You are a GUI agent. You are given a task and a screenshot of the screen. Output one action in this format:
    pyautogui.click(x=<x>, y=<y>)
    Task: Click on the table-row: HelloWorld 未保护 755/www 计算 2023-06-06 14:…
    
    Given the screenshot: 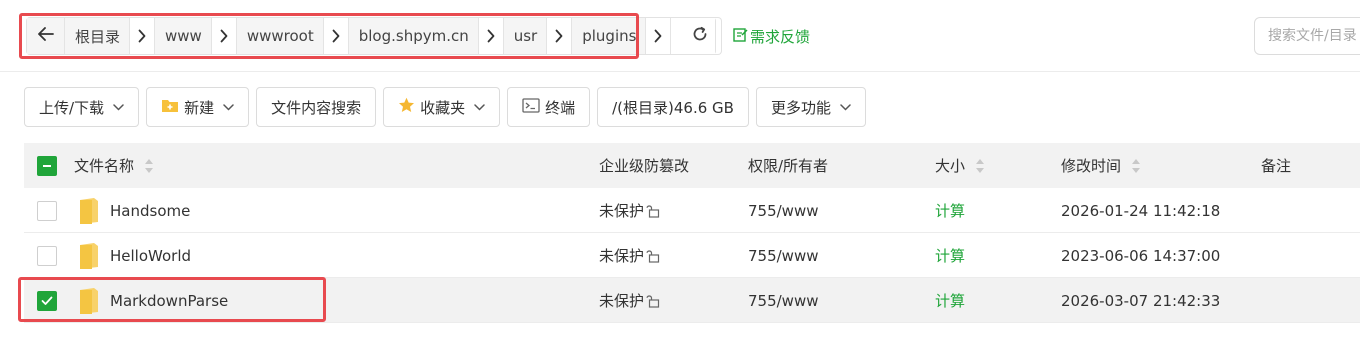 What is the action you would take?
    pyautogui.click(x=692, y=255)
    